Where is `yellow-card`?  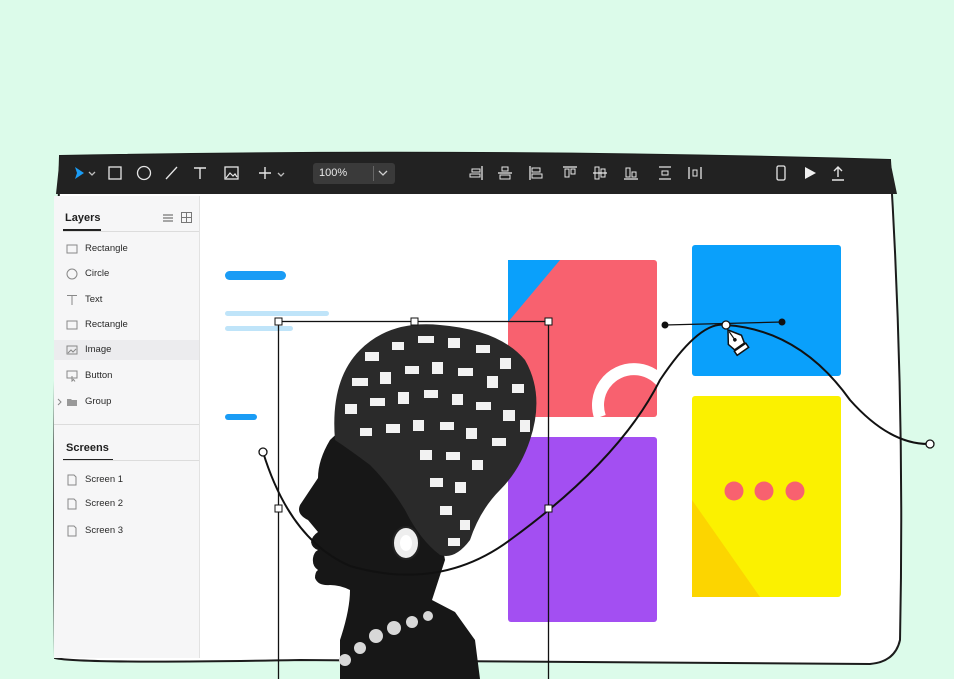 yellow-card is located at coordinates (766, 496).